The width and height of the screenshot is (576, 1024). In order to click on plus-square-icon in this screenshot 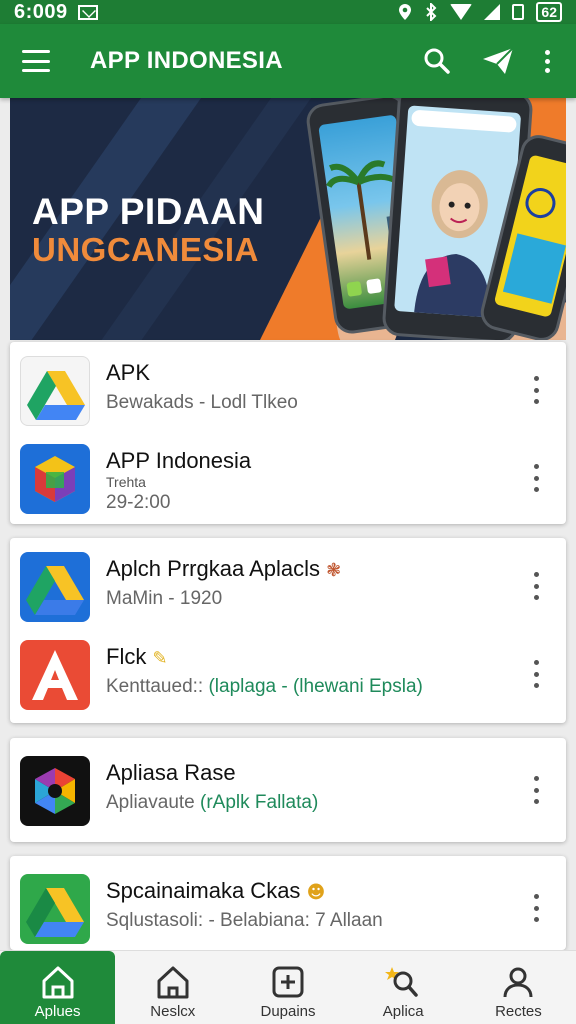, I will do `click(288, 982)`.